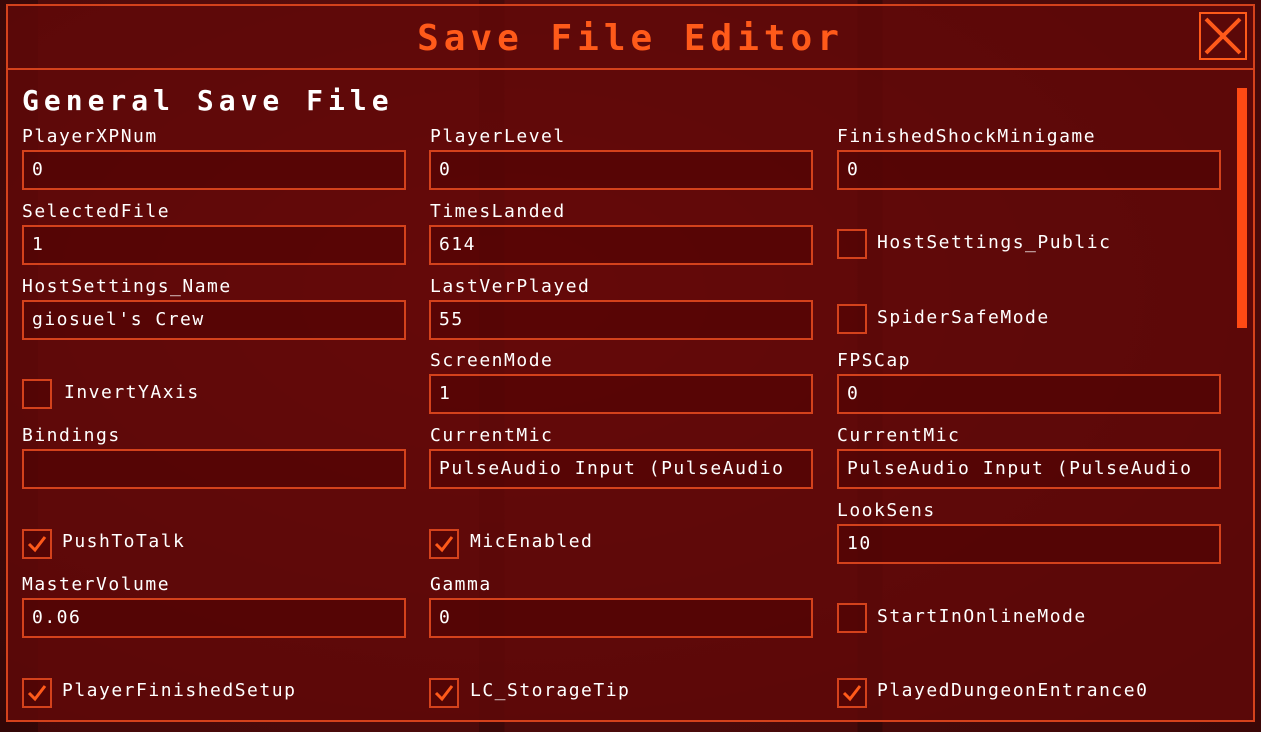 The image size is (1261, 732). I want to click on played-dungeon-entrance0-checkbox, so click(852, 693).